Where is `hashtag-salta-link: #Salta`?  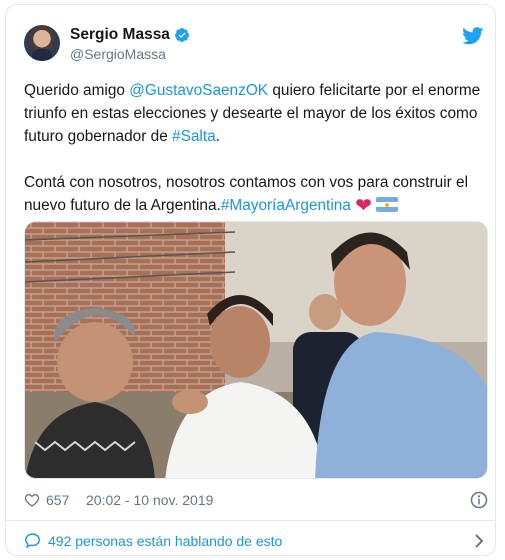
hashtag-salta-link: #Salta is located at coordinates (194, 136).